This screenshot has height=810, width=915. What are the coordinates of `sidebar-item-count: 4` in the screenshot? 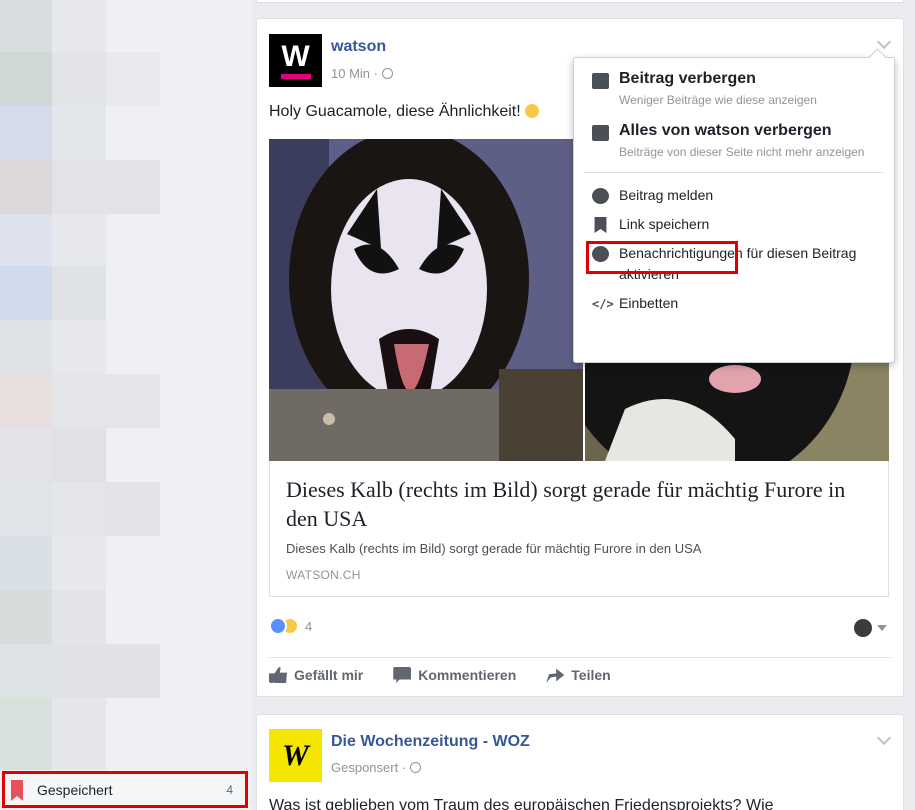 It's located at (229, 789).